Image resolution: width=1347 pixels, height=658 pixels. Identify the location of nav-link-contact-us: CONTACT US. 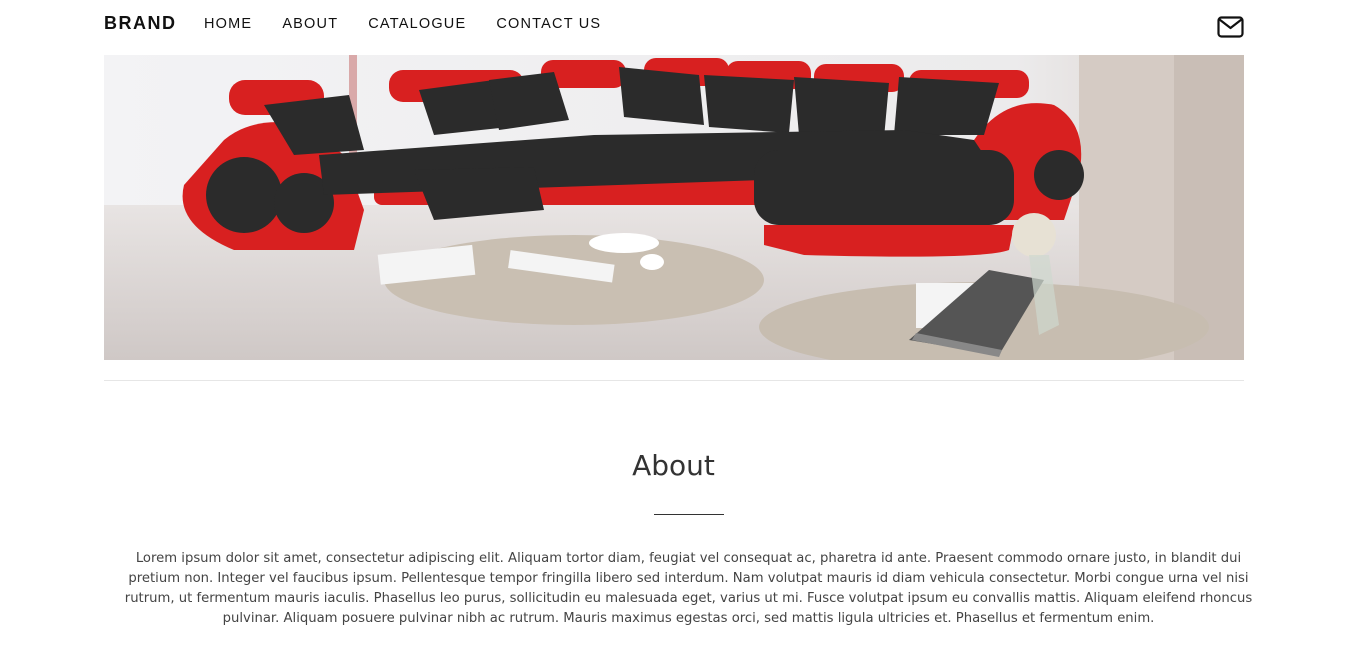
(548, 24).